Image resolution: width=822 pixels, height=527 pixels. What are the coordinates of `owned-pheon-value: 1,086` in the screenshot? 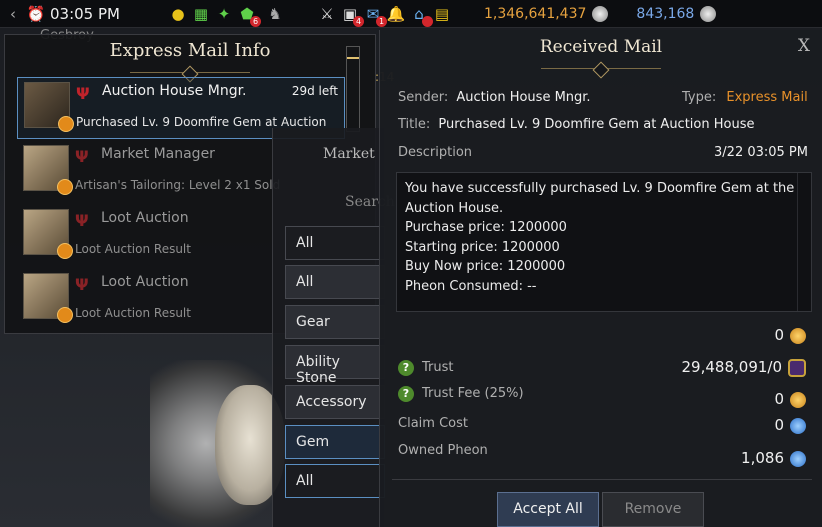 It's located at (762, 458).